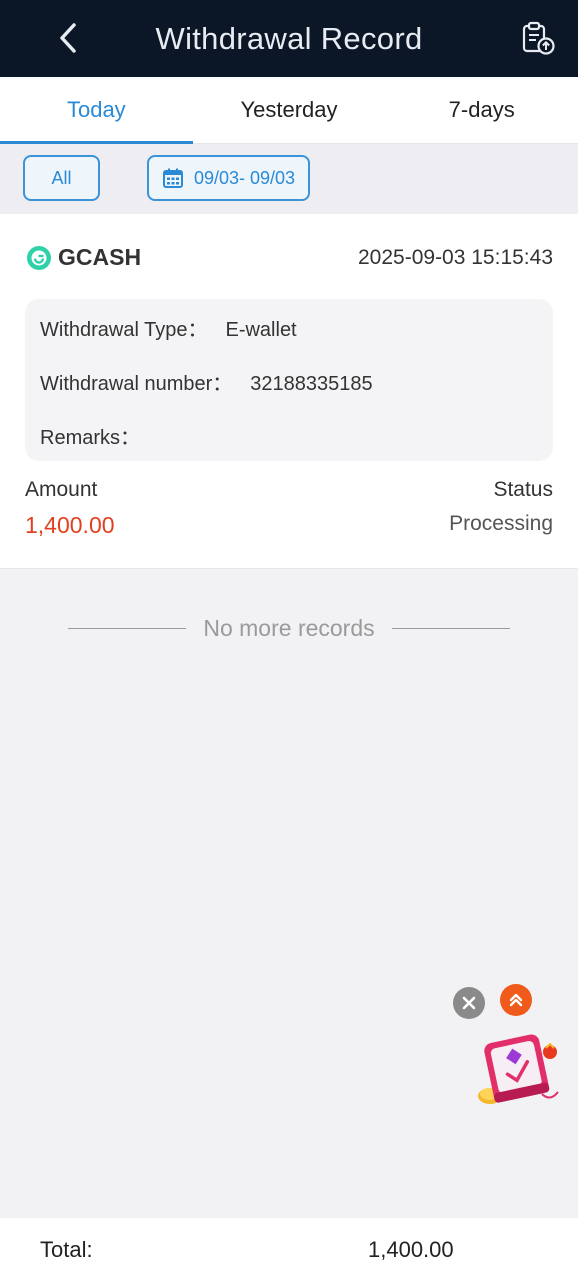  Describe the element at coordinates (455, 257) in the screenshot. I see `record-datetime: 2025-09-03 15:15:43` at that location.